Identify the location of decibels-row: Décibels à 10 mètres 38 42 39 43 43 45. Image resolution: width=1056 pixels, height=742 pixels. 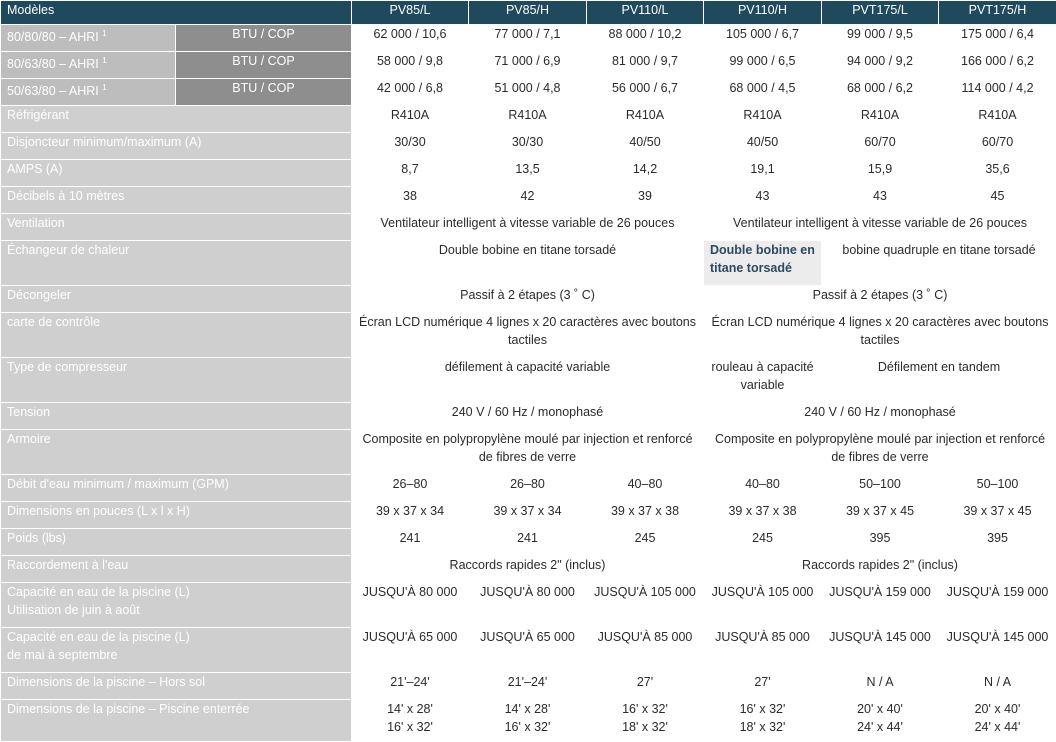
(528, 200).